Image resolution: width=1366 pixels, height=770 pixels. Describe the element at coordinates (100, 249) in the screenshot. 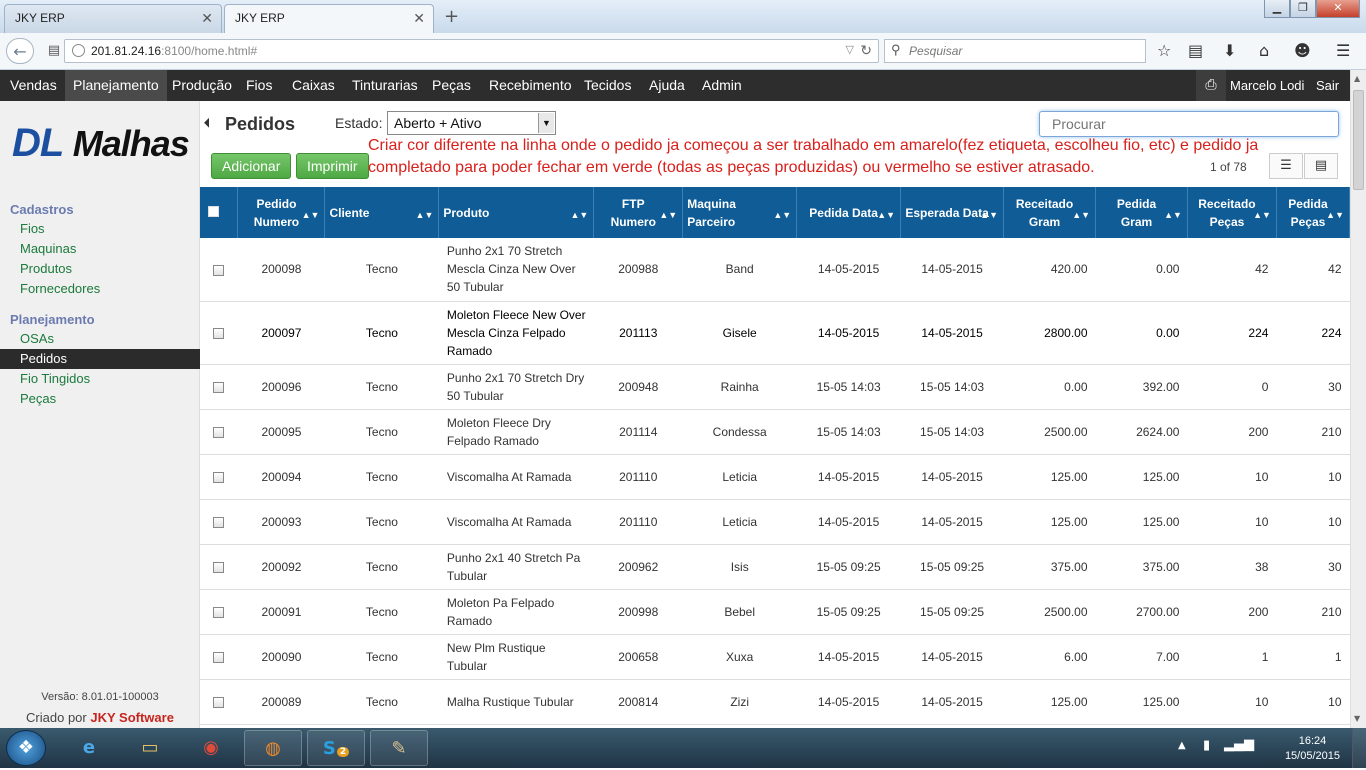

I see `sidebar-item-maquinas: Maquinas` at that location.